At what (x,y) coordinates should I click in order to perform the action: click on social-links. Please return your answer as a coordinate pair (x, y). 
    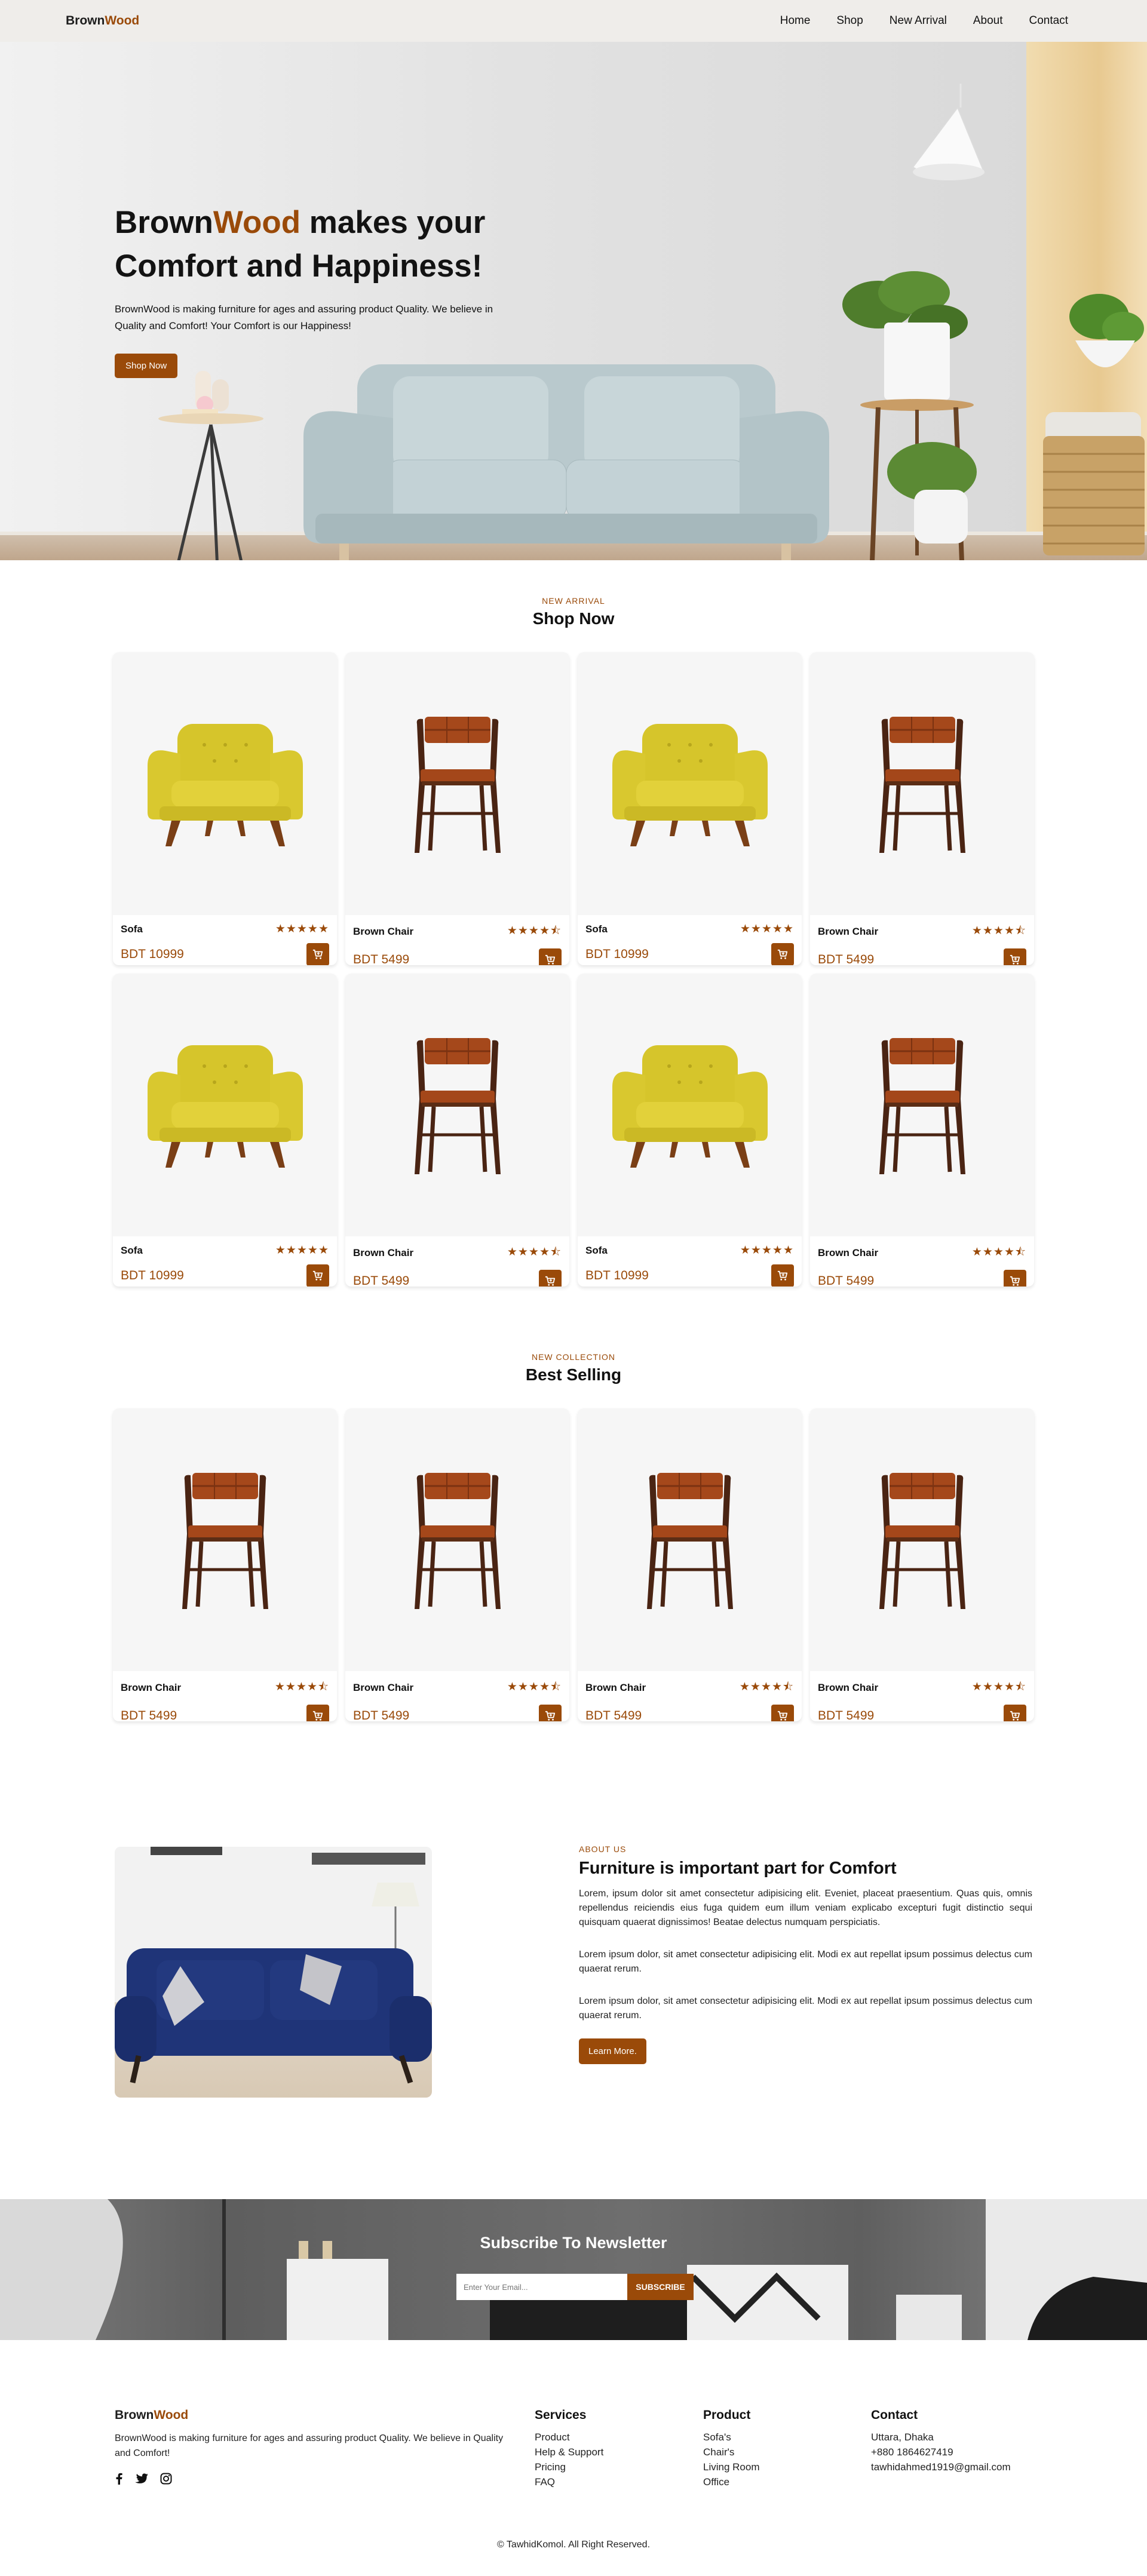
    Looking at the image, I should click on (318, 2479).